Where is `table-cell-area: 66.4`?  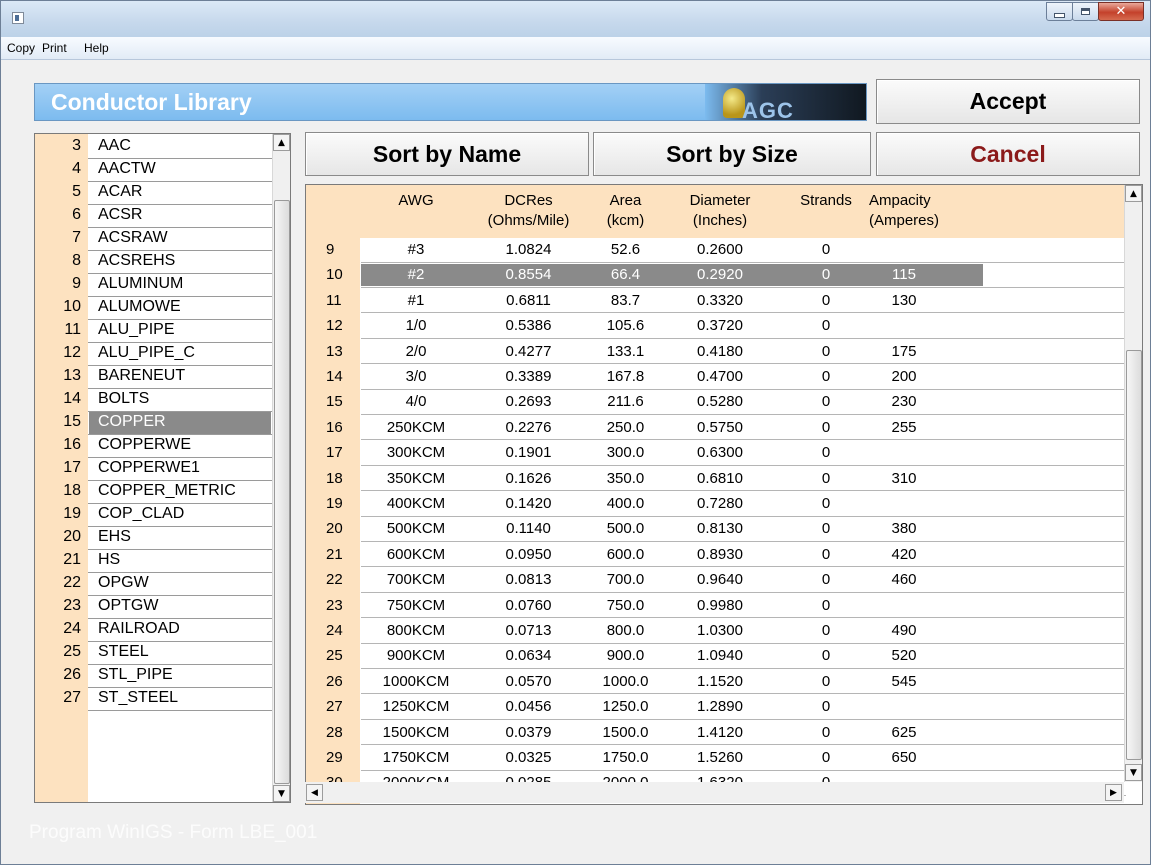 table-cell-area: 66.4 is located at coordinates (625, 274).